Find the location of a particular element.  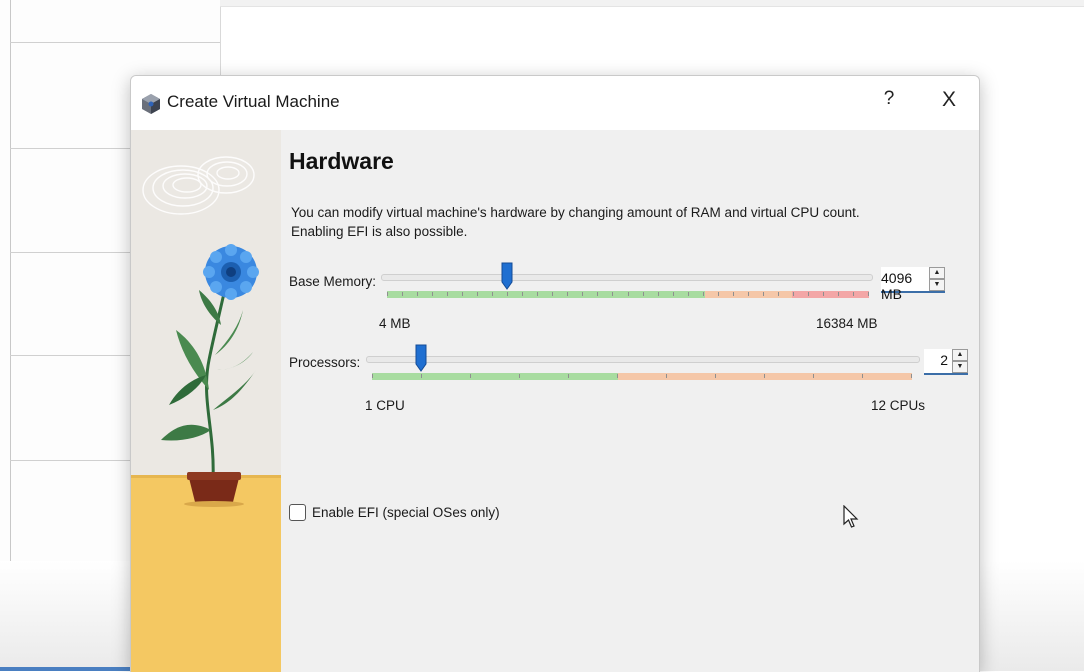

processors-slider-track is located at coordinates (643, 359).